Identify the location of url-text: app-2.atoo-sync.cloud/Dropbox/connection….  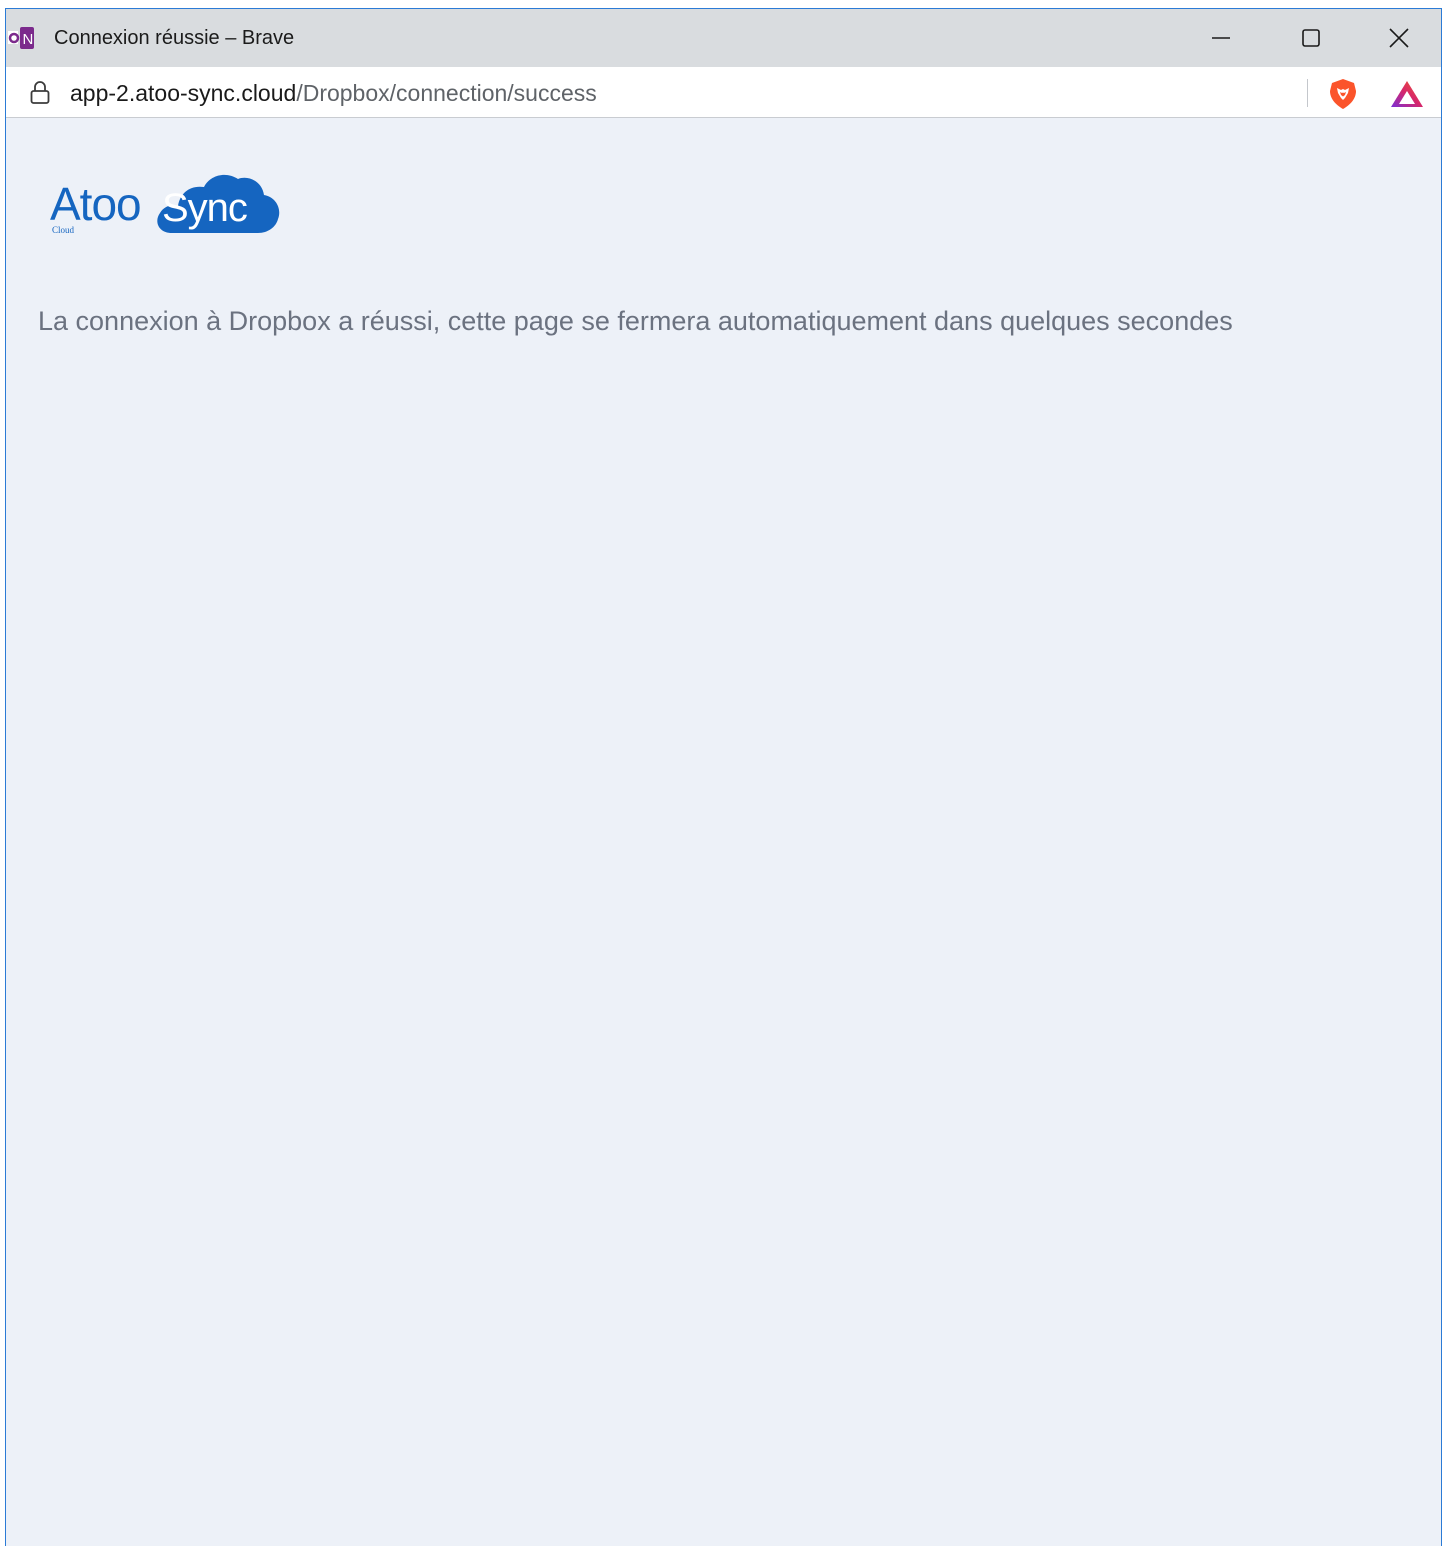
(333, 93).